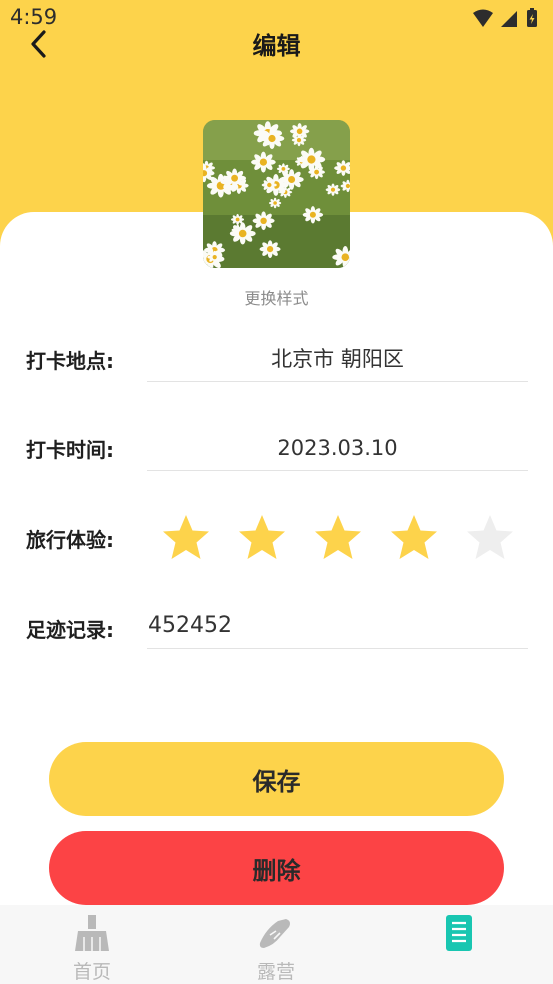 This screenshot has height=984, width=553. What do you see at coordinates (483, 18) in the screenshot?
I see `wifi-icon` at bounding box center [483, 18].